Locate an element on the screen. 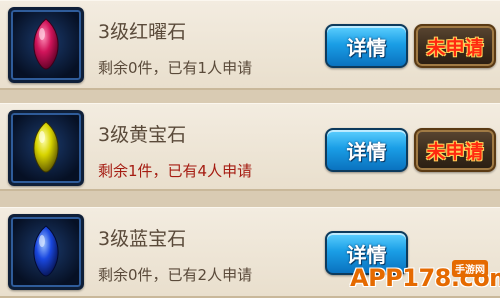 The width and height of the screenshot is (500, 298). item-name: 3级黄宝石 is located at coordinates (142, 135).